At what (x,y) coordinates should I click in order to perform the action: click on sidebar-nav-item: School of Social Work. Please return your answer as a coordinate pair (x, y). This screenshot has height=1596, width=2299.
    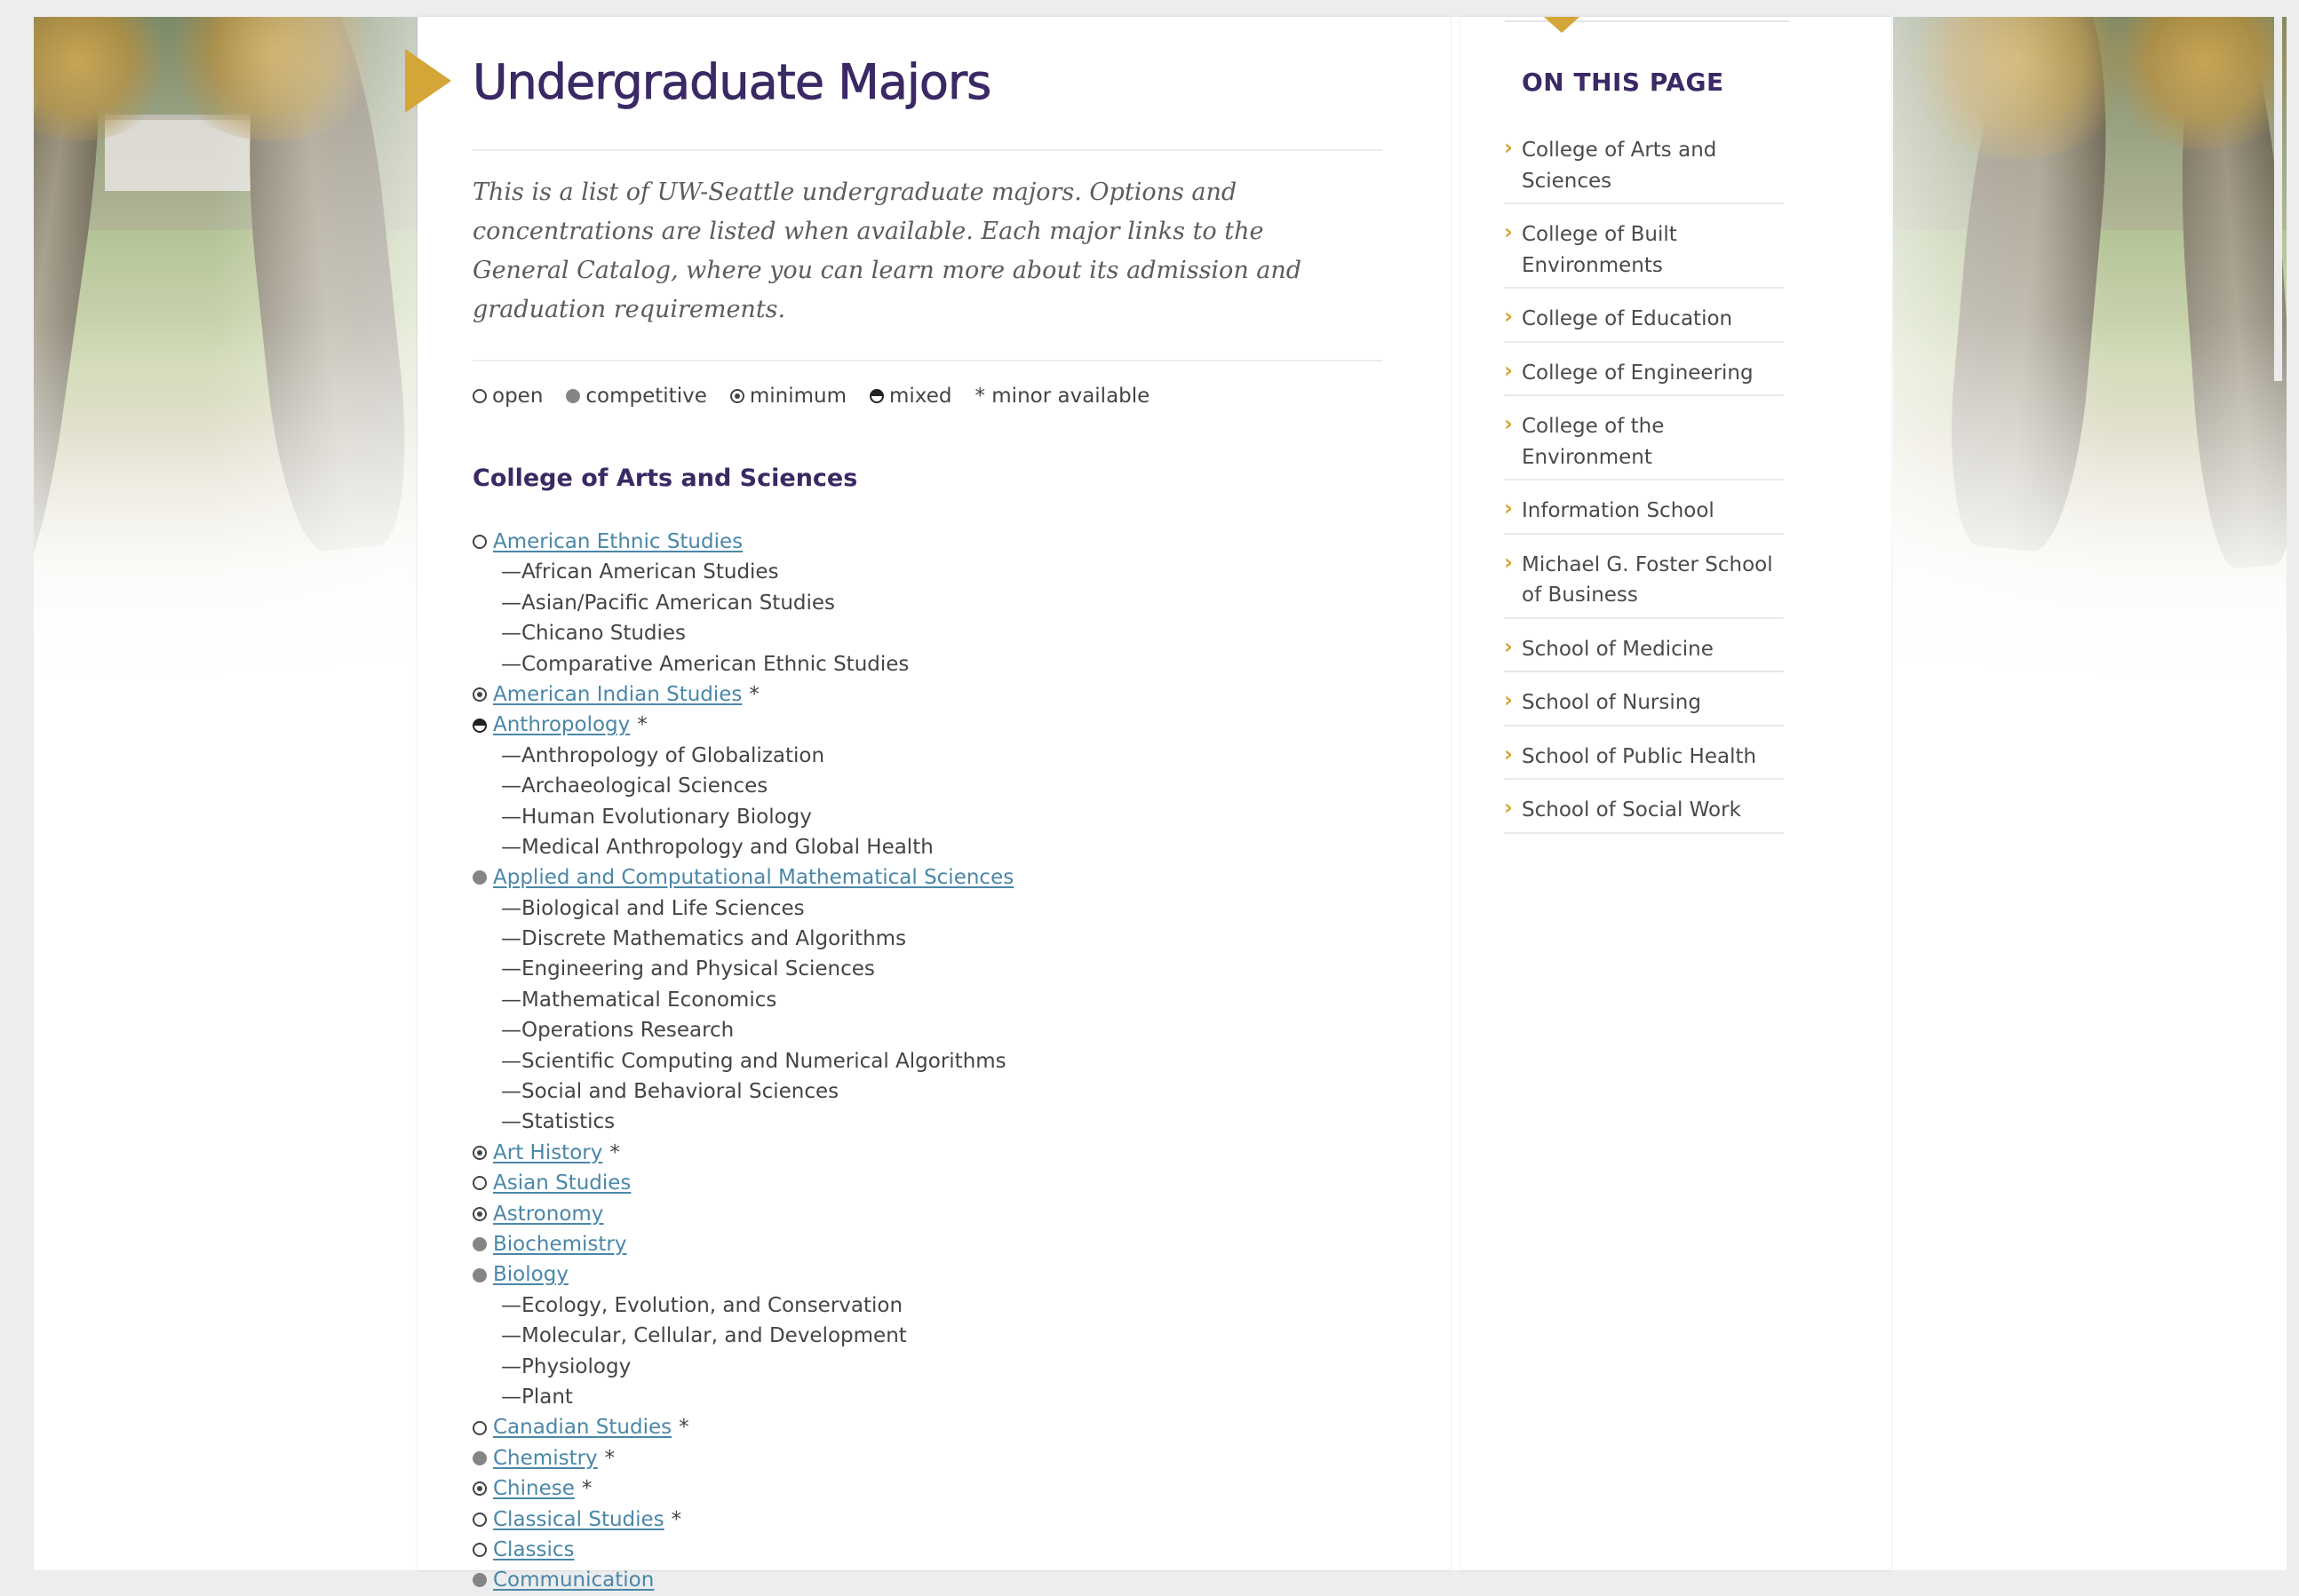
    Looking at the image, I should click on (1644, 807).